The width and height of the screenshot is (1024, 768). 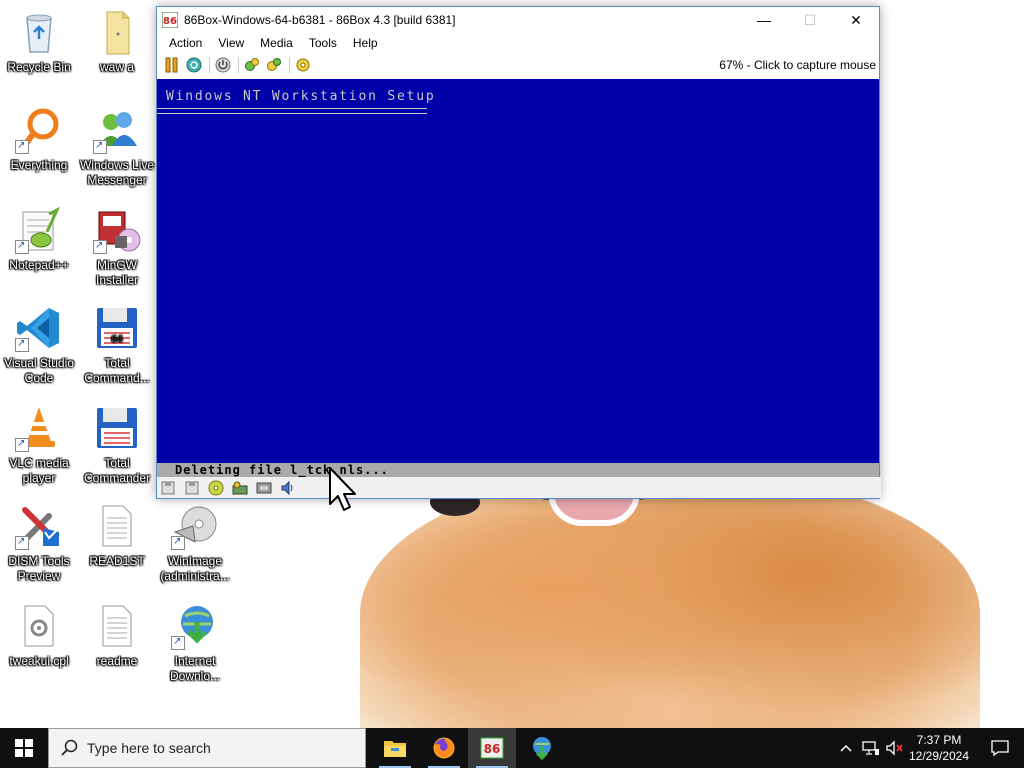 I want to click on notepad-plus-plus-icon, so click(x=39, y=230).